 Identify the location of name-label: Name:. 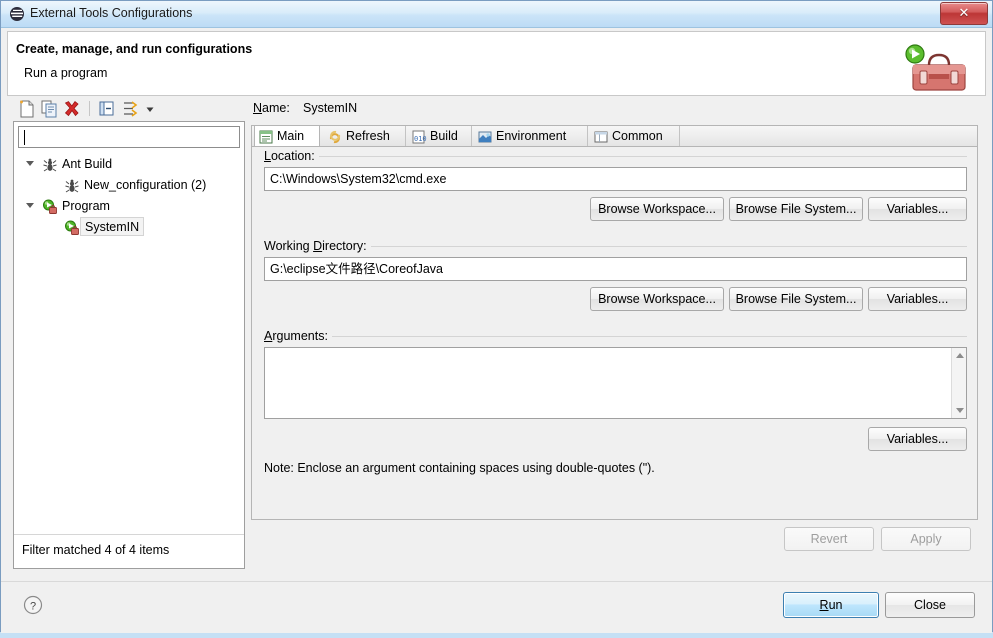
(271, 108).